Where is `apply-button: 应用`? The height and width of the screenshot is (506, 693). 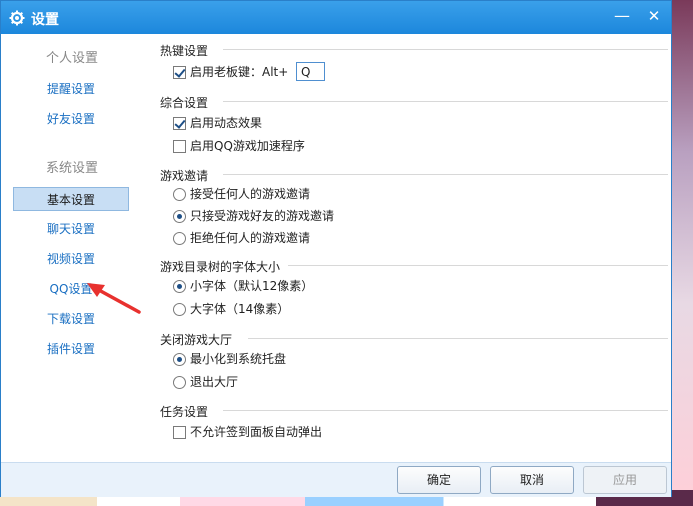
apply-button: 应用 is located at coordinates (625, 480).